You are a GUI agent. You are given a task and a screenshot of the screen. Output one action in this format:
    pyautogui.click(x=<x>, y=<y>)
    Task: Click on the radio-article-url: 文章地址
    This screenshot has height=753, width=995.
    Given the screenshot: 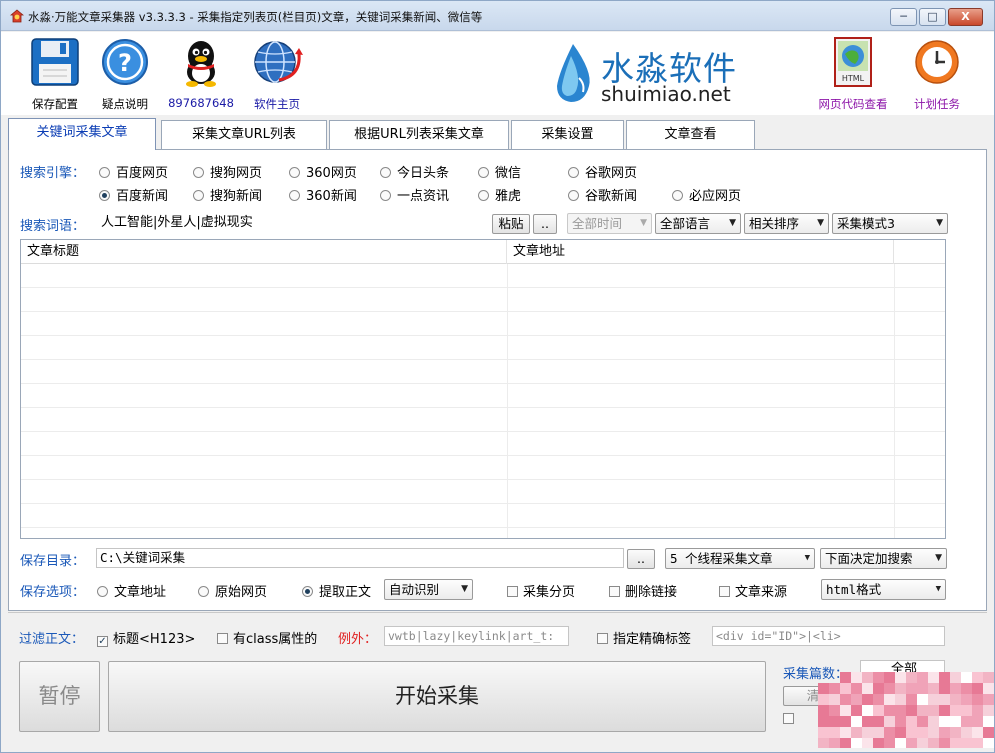 What is the action you would take?
    pyautogui.click(x=131, y=590)
    